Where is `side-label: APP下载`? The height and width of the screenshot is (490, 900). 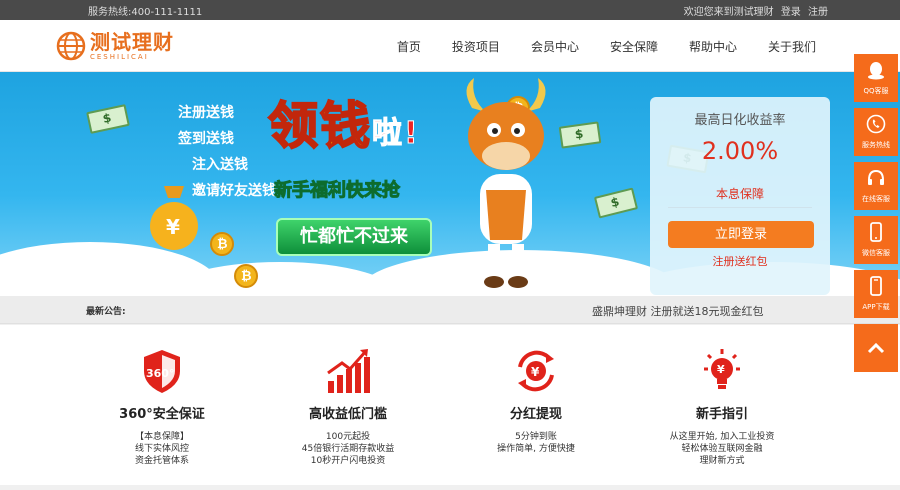 side-label: APP下载 is located at coordinates (876, 307).